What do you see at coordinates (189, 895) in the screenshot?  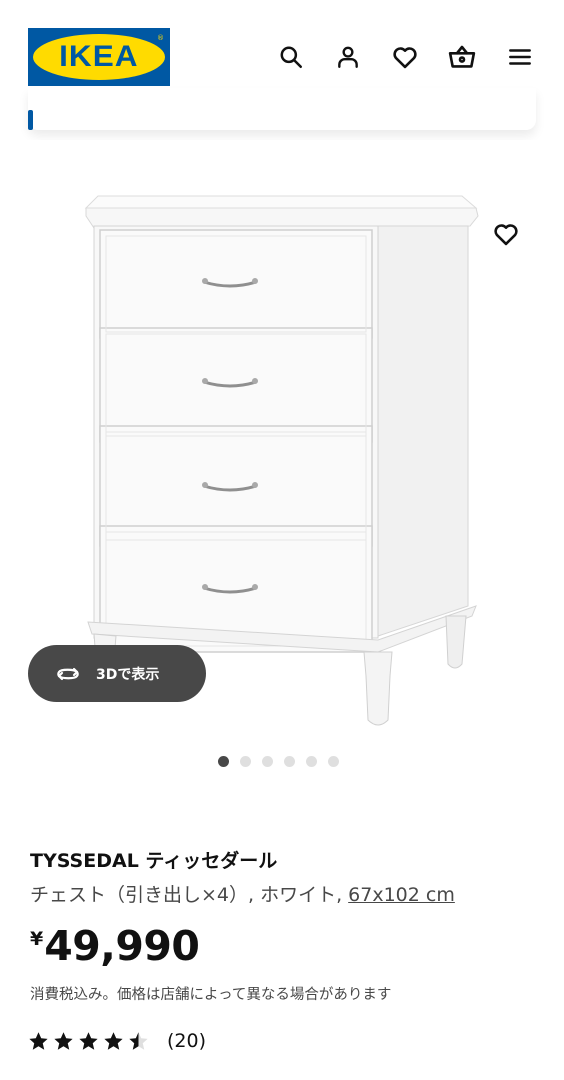 I see `product-description-text: チェスト（引き出し×4）, ホワイト,` at bounding box center [189, 895].